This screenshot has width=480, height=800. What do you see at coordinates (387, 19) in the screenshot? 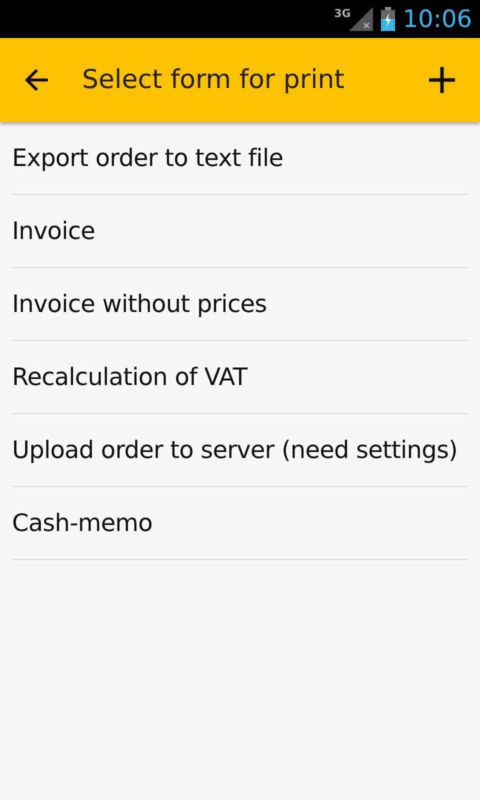
I see `battery-charging-icon` at bounding box center [387, 19].